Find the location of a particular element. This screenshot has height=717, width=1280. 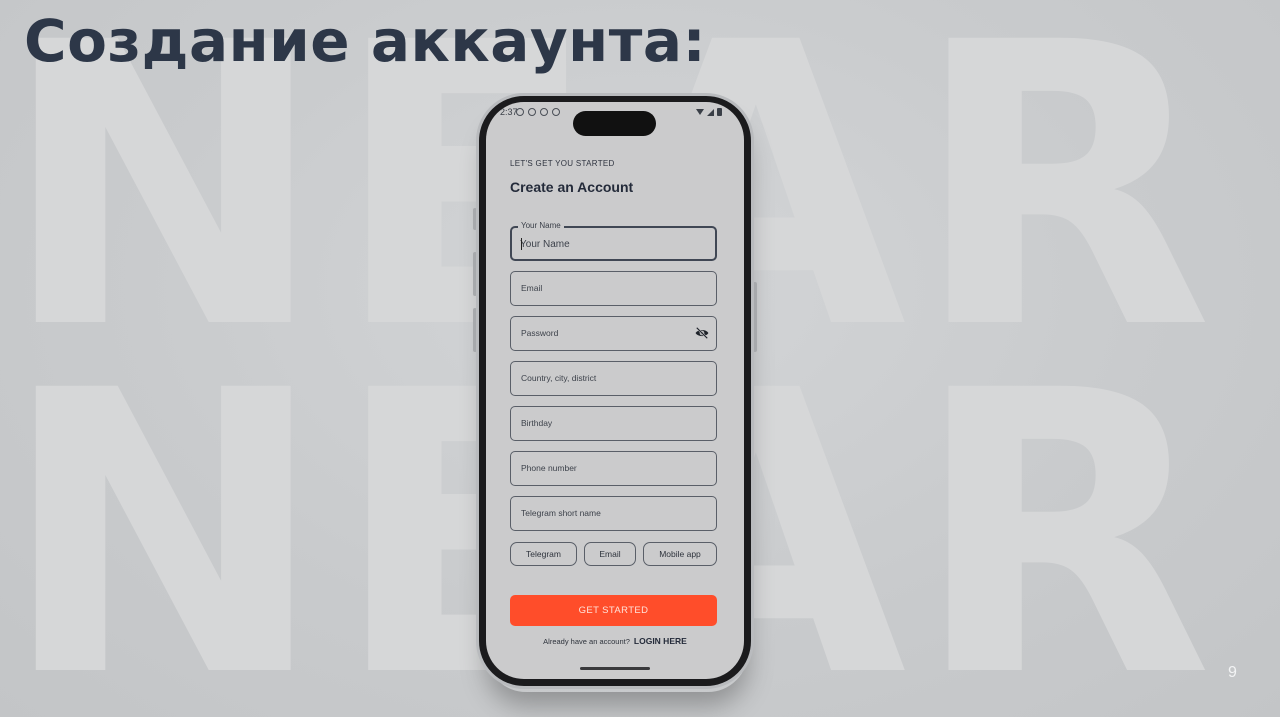

email-field-label: Email is located at coordinates (532, 288).